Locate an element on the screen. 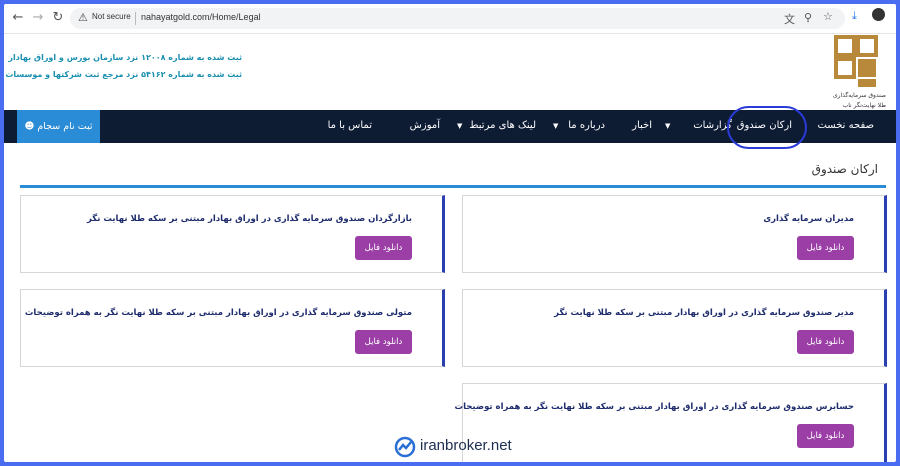 The height and width of the screenshot is (466, 900). bookmark-star-icon: ☆ is located at coordinates (828, 16).